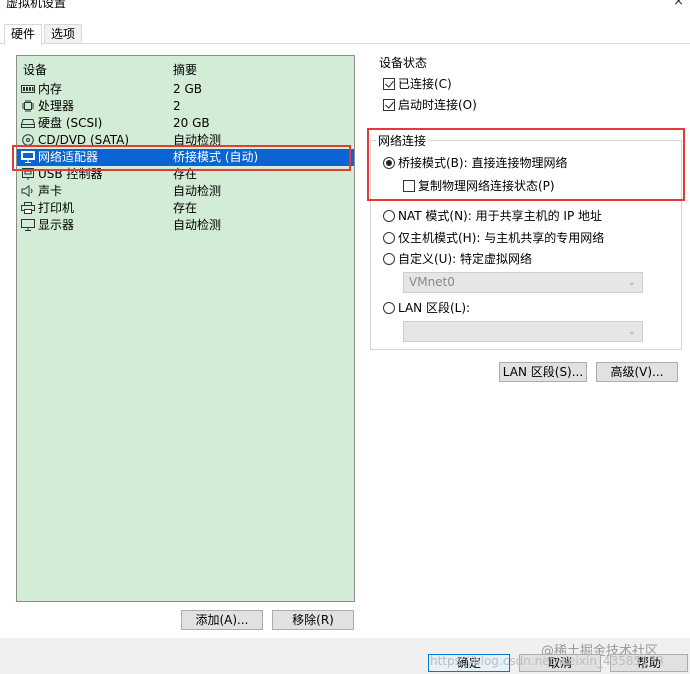 This screenshot has height=674, width=690. What do you see at coordinates (417, 83) in the screenshot?
I see `connected-checkbox: 已连接(C)` at bounding box center [417, 83].